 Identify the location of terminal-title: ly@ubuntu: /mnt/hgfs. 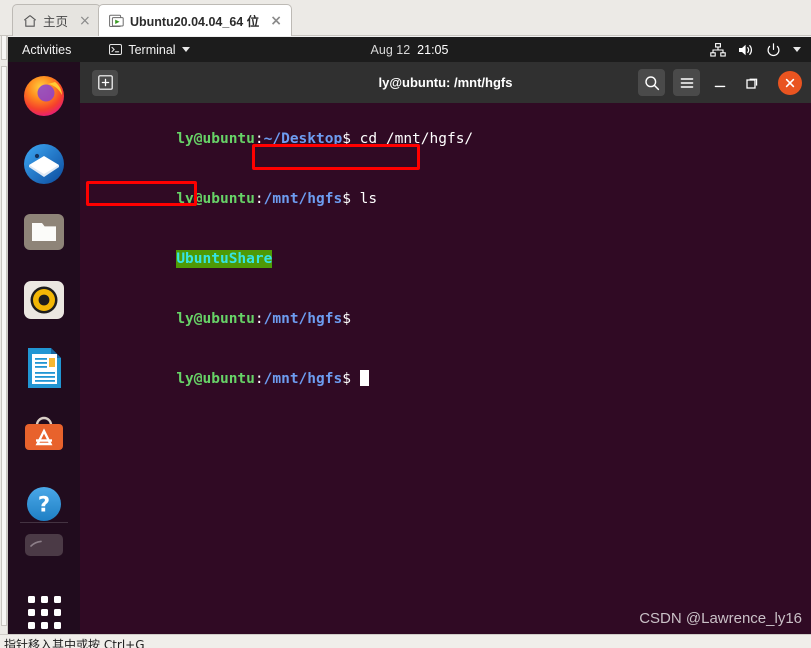
(445, 82).